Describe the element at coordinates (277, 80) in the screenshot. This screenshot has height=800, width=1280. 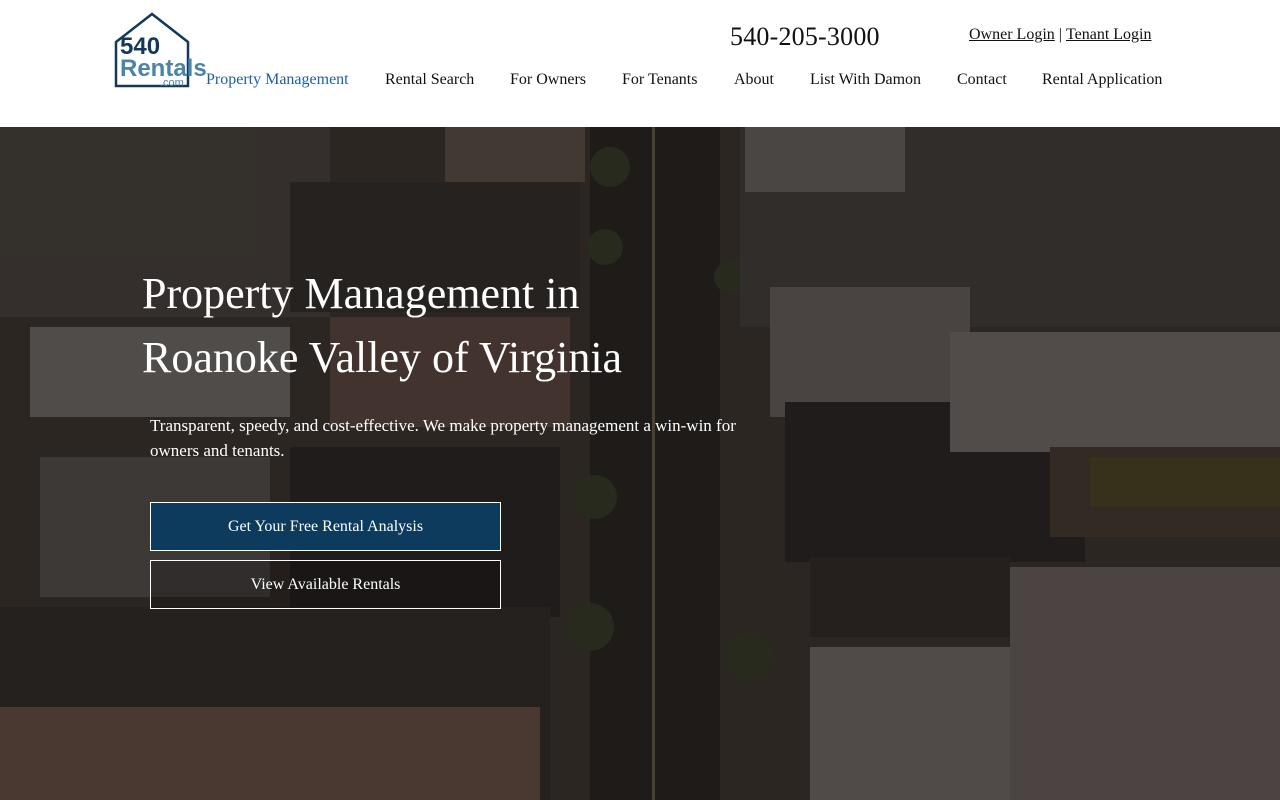
I see `nav-property-management: Property Management` at that location.